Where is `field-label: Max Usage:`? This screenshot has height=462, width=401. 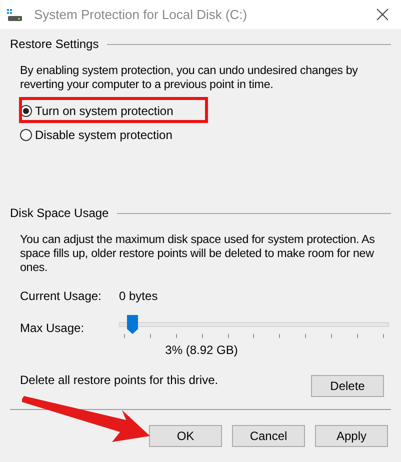 field-label: Max Usage: is located at coordinates (53, 328).